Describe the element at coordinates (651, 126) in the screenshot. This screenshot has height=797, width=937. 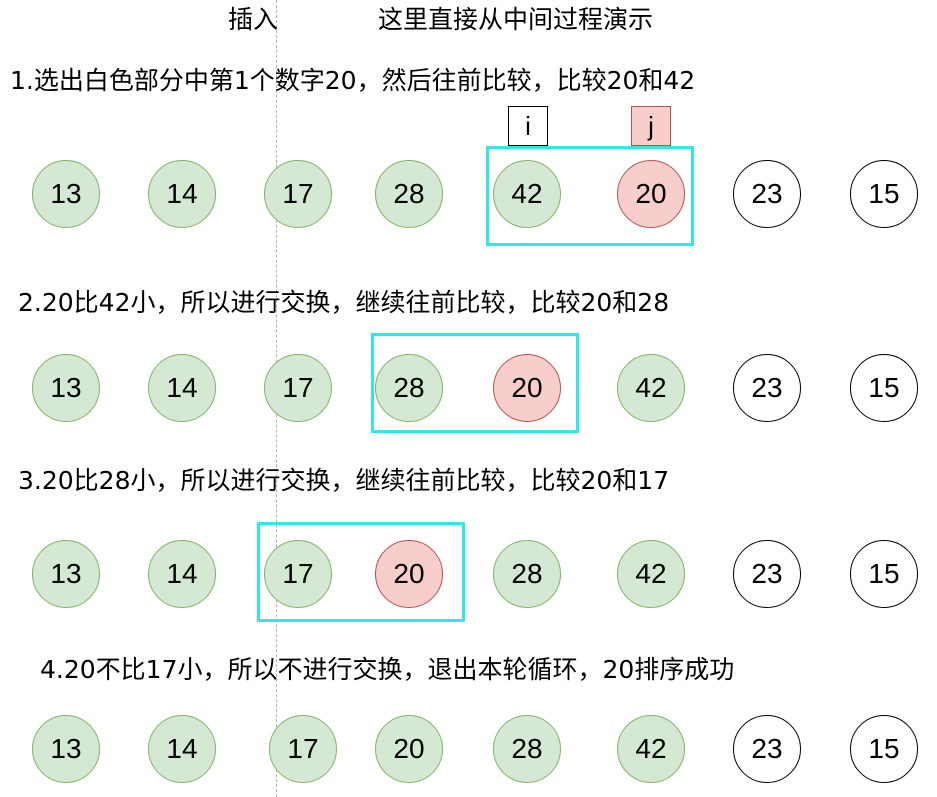
I see `pointer-j: j` at that location.